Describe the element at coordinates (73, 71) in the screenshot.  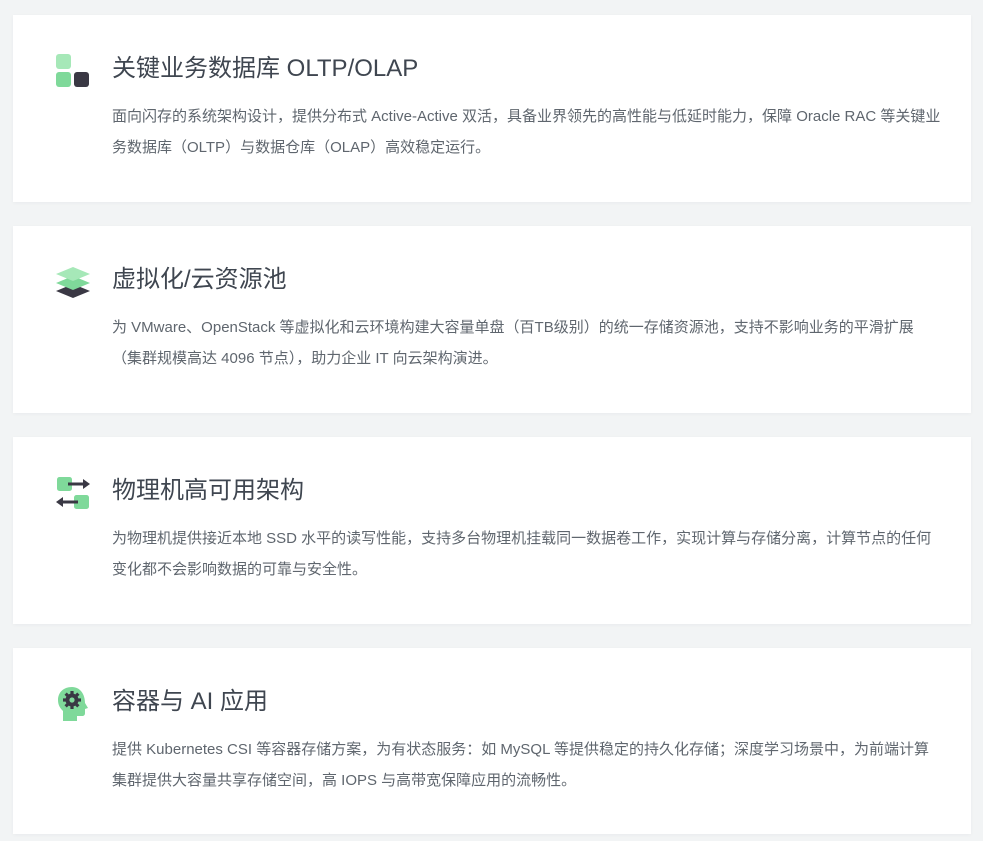
I see `database-blocks-icon` at that location.